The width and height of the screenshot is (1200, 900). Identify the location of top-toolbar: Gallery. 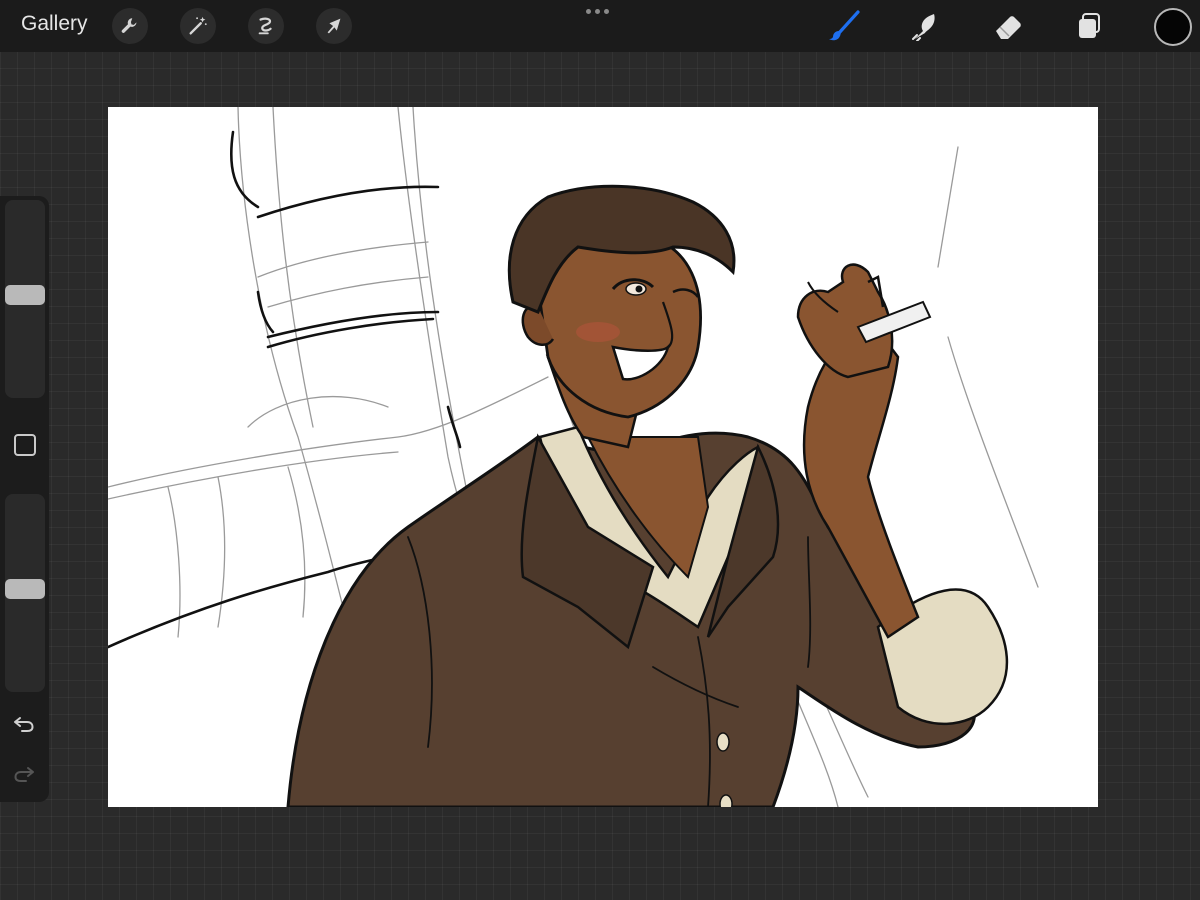
(600, 26).